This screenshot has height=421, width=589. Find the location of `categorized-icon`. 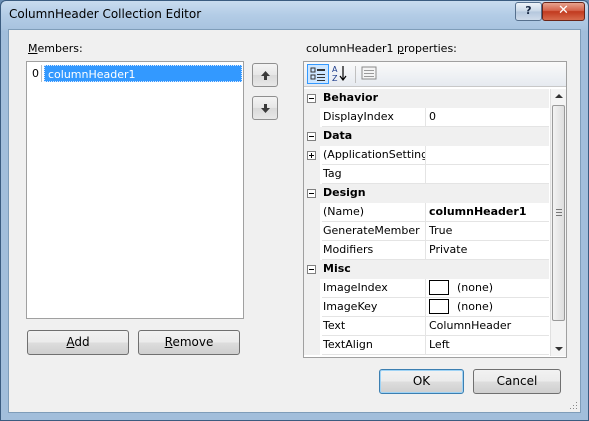

categorized-icon is located at coordinates (317, 74).